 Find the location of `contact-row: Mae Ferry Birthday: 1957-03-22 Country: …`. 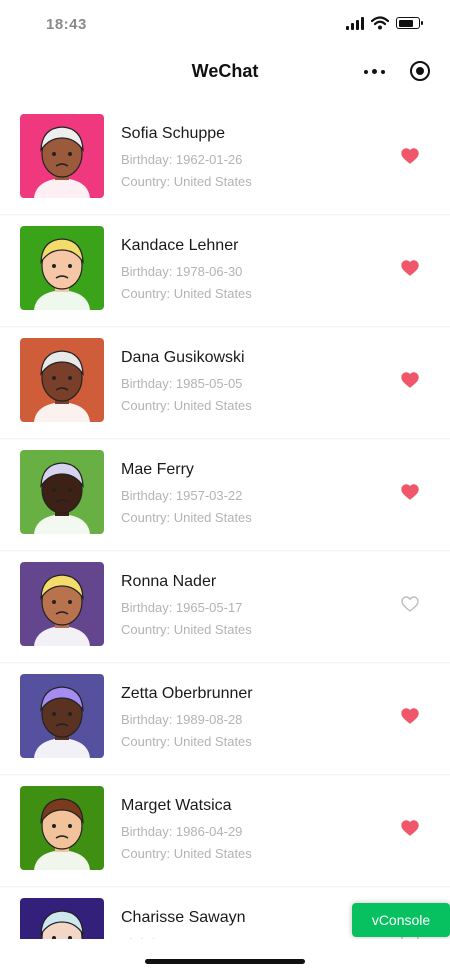

contact-row: Mae Ferry Birthday: 1957-03-22 Country: … is located at coordinates (225, 495).